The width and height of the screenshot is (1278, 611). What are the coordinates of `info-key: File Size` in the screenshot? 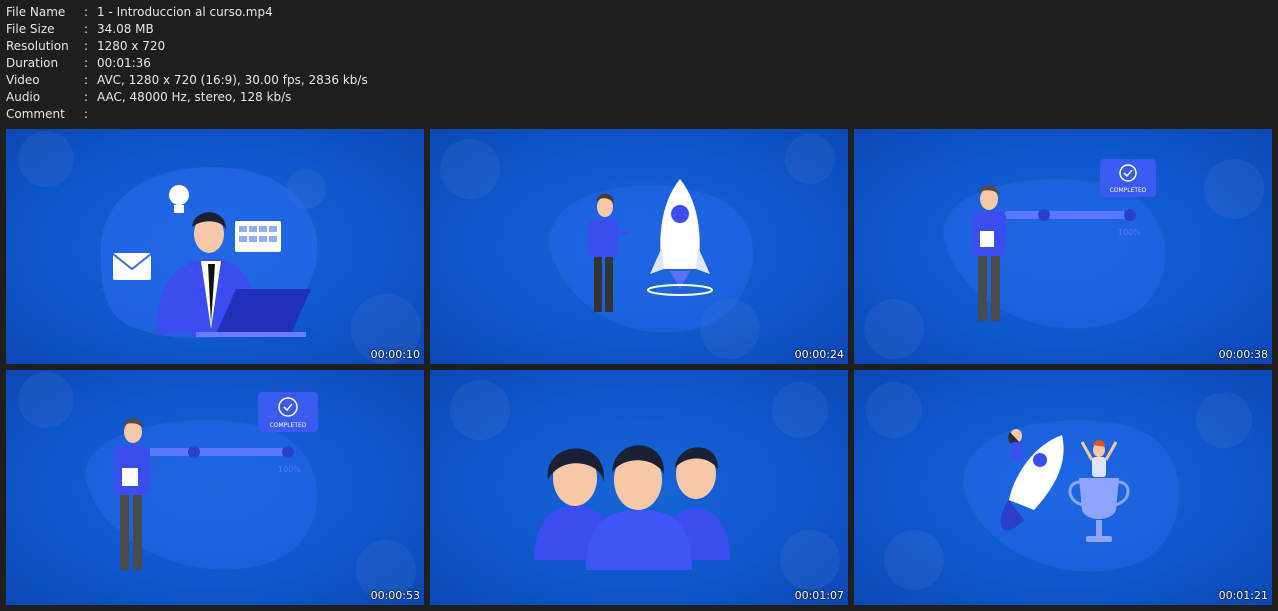 It's located at (30, 29).